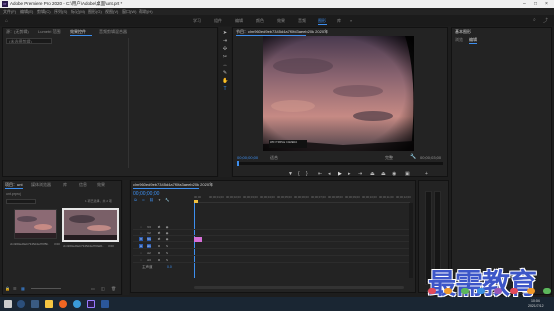  Describe the element at coordinates (247, 157) in the screenshot. I see `program-timecode: 00;00;00;00` at that location.